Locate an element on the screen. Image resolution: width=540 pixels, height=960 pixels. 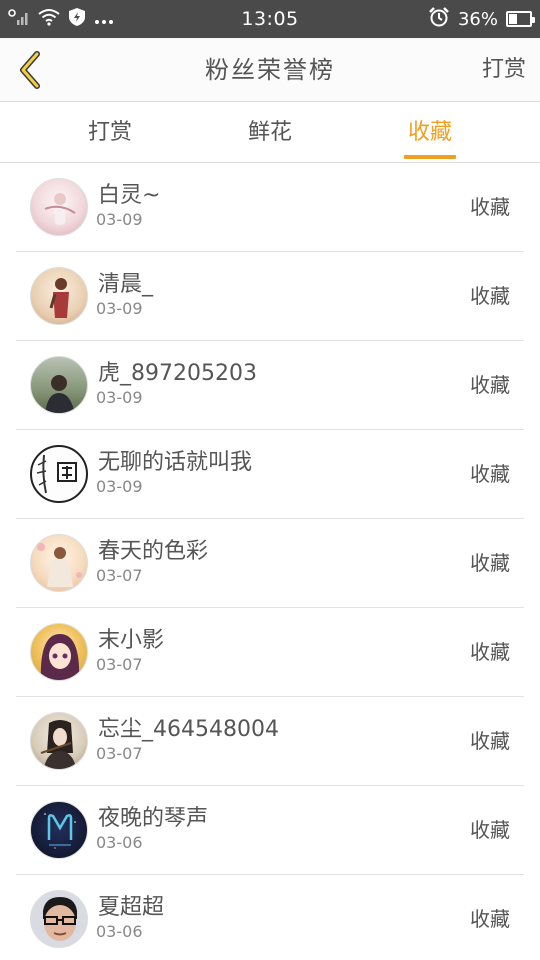
user-name: 虎_897205203 is located at coordinates (177, 373).